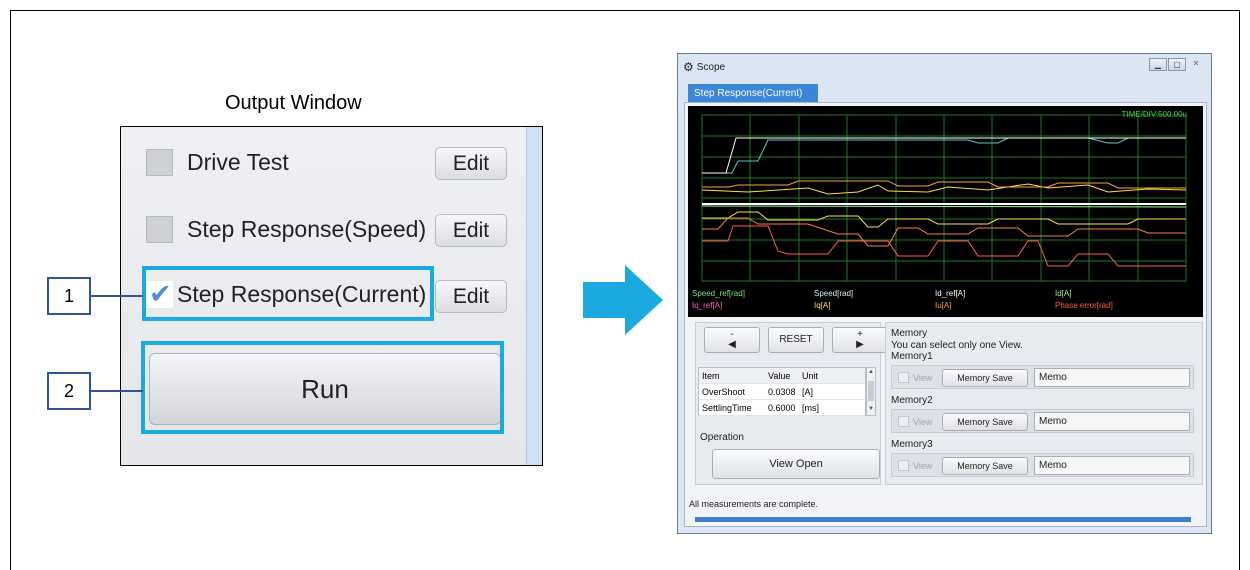  Describe the element at coordinates (985, 378) in the screenshot. I see `memory1-save-button: Memory Save` at that location.